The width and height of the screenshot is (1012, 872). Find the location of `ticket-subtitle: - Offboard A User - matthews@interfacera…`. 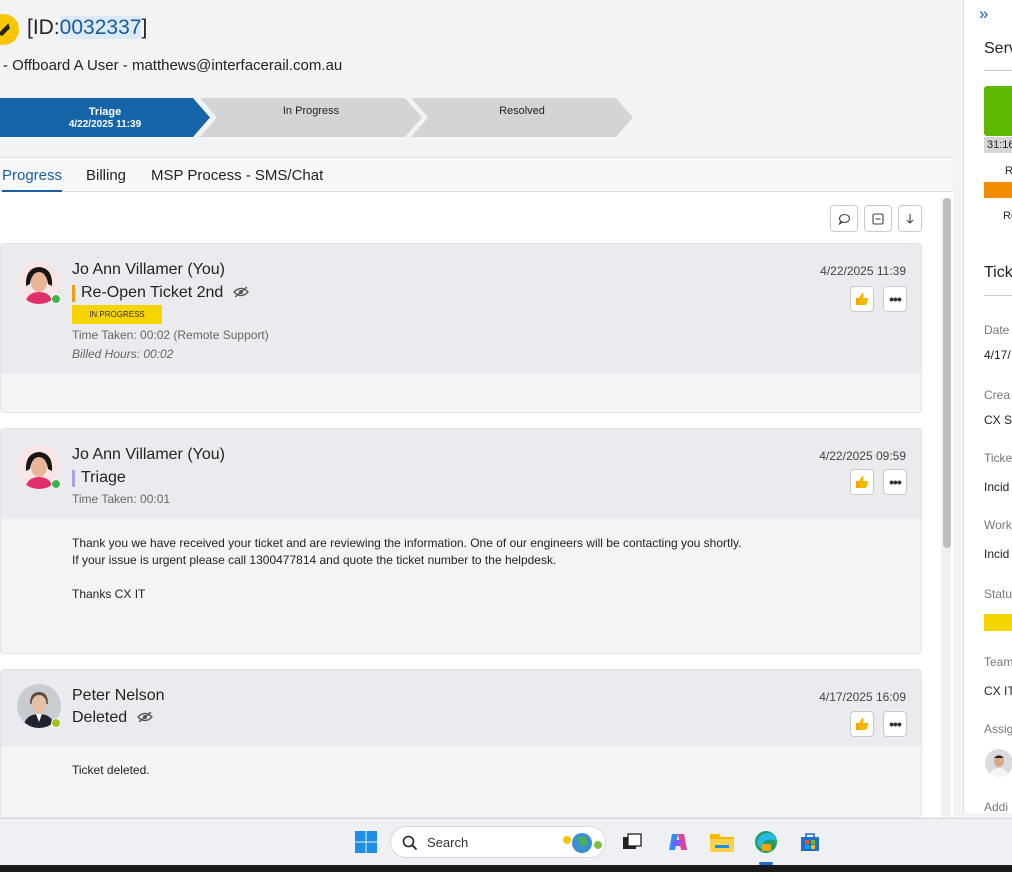

ticket-subtitle: - Offboard A User - matthews@interfacera… is located at coordinates (173, 65).